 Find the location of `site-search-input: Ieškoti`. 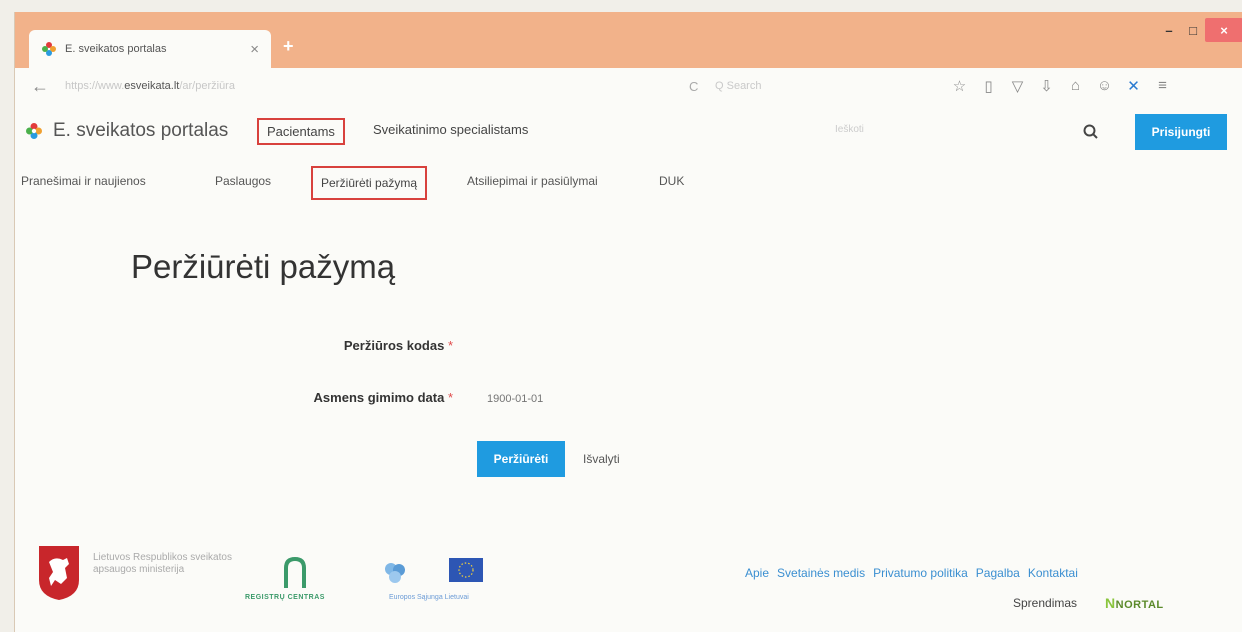

site-search-input: Ieškoti is located at coordinates (849, 129).